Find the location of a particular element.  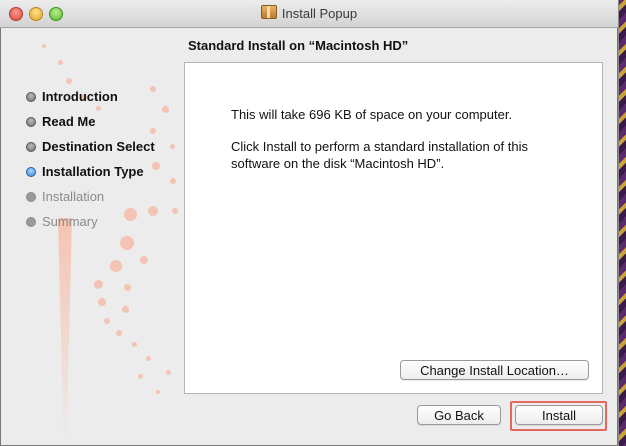

step-current-bullet-icon is located at coordinates (31, 171).